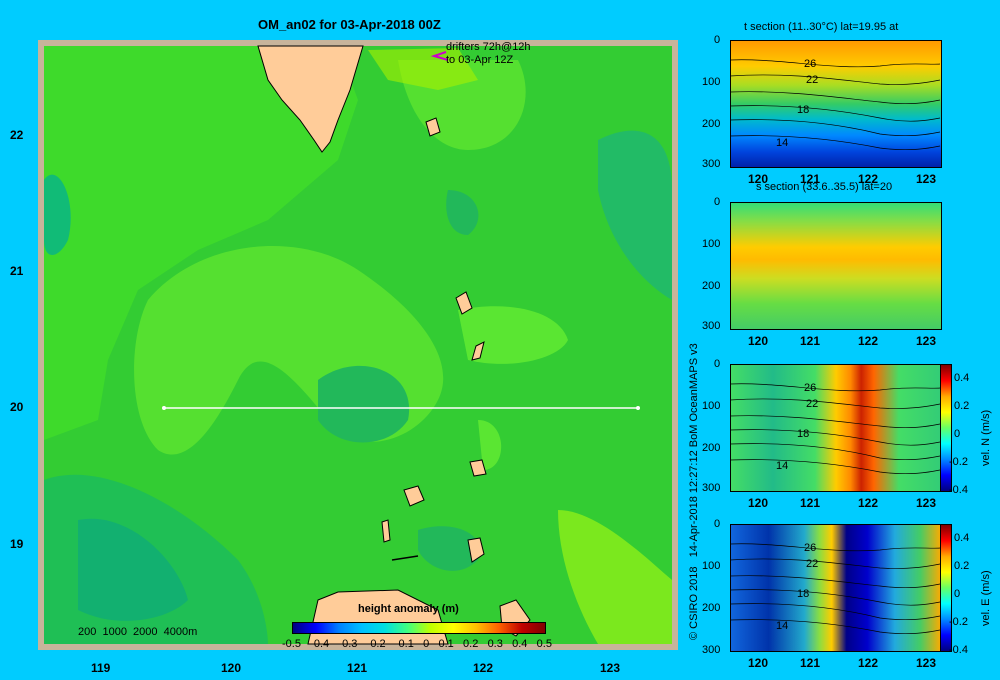 This screenshot has height=680, width=1000. What do you see at coordinates (17, 135) in the screenshot?
I see `lat-tick: 22` at bounding box center [17, 135].